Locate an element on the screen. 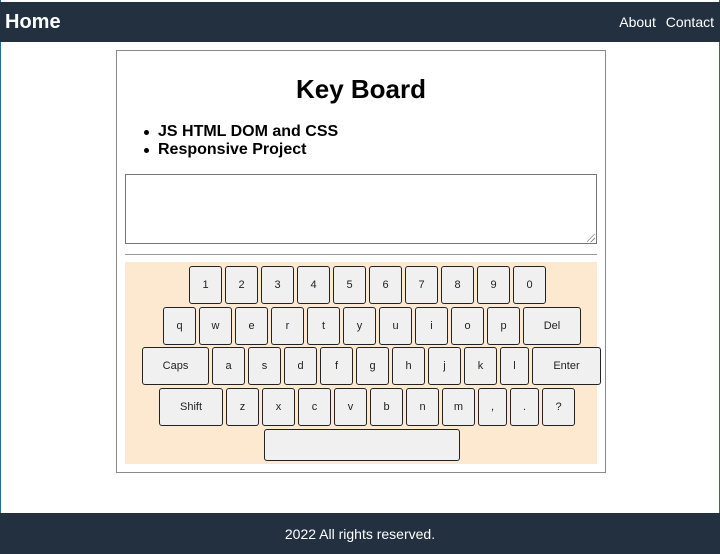 The image size is (720, 554). key-u: u is located at coordinates (395, 326).